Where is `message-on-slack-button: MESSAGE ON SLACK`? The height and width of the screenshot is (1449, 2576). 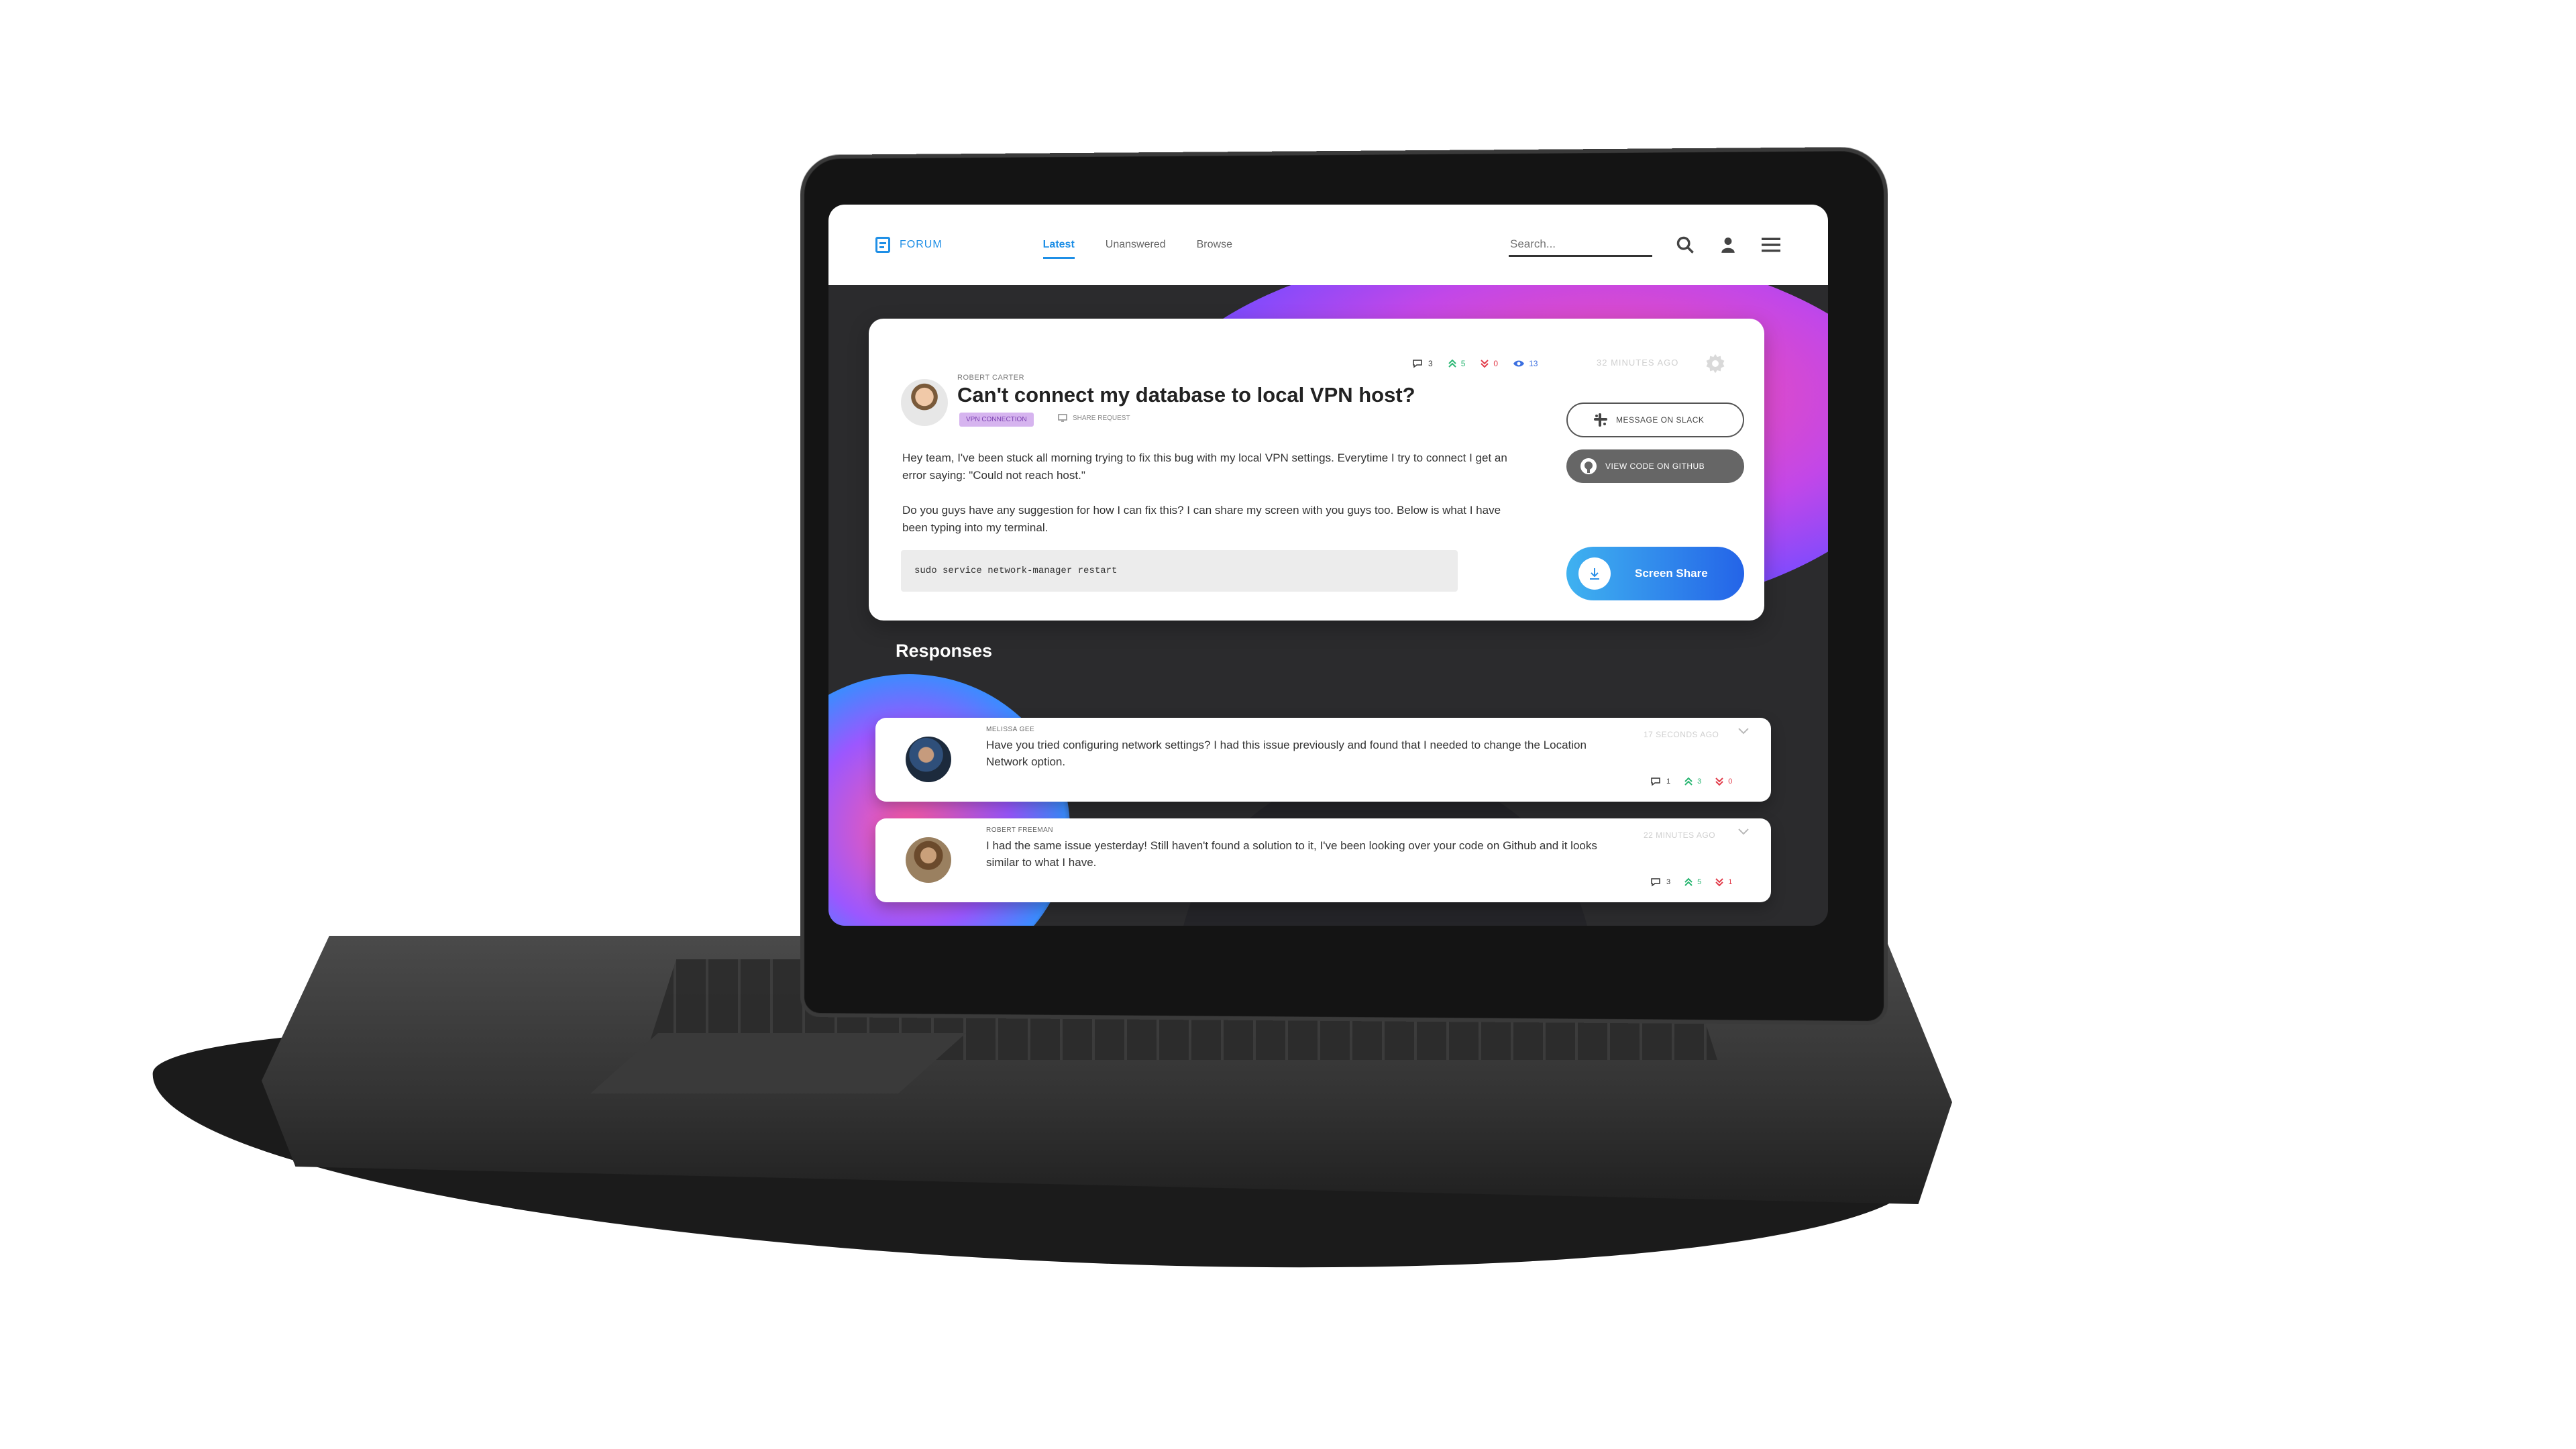
message-on-slack-button: MESSAGE ON SLACK is located at coordinates (1655, 419).